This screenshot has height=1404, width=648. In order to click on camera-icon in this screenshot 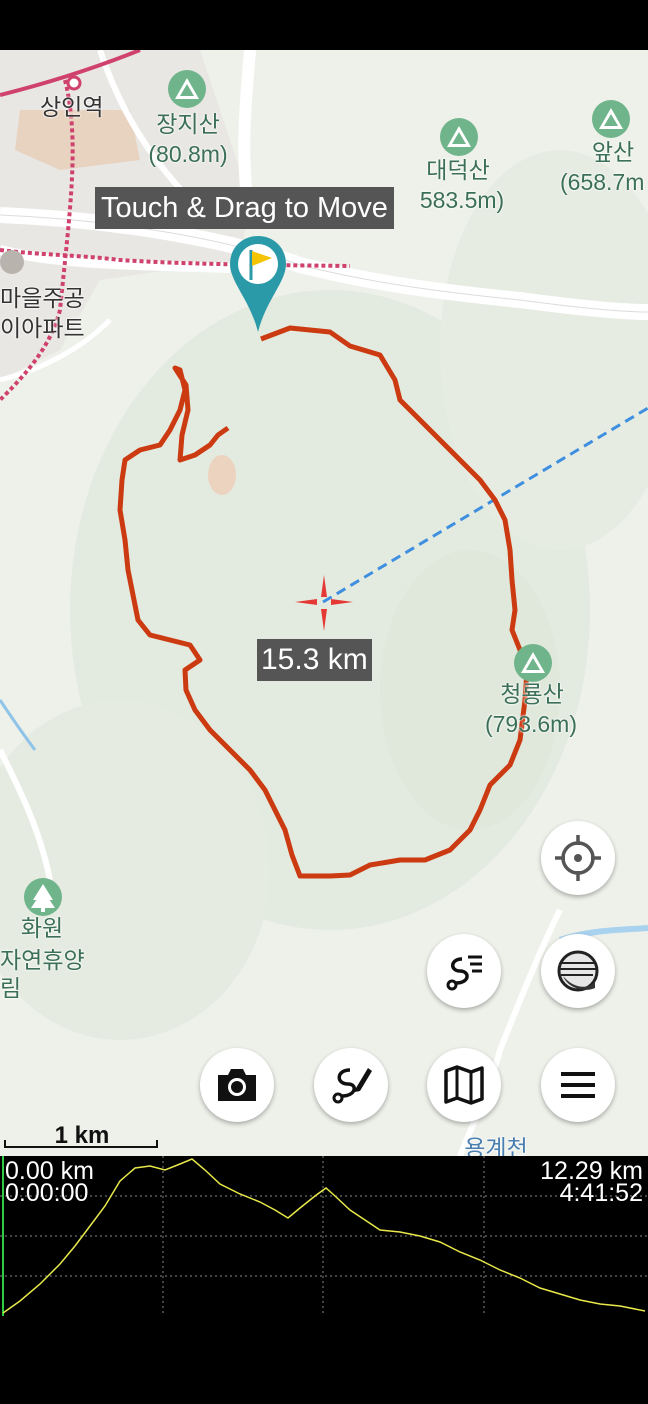, I will do `click(237, 1085)`.